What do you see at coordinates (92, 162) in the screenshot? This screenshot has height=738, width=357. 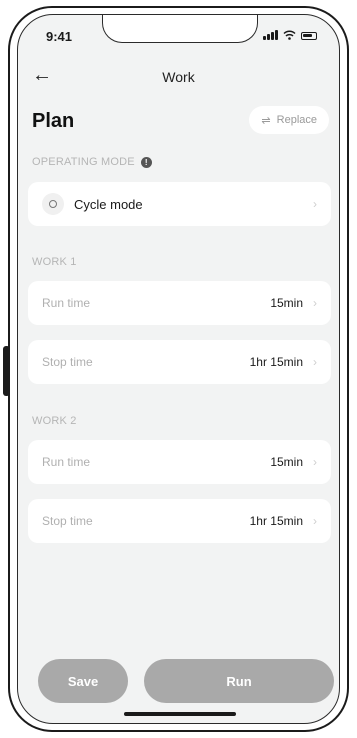 I see `operating-mode-label: OPERATING MODE !` at bounding box center [92, 162].